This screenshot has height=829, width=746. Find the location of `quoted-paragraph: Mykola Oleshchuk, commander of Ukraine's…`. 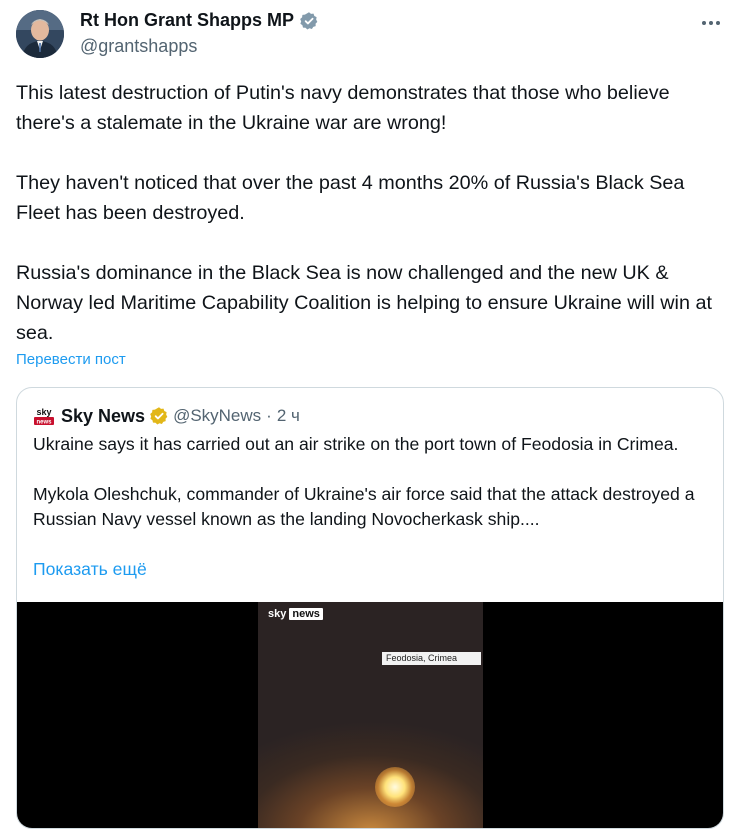

quoted-paragraph: Mykola Oleshchuk, commander of Ukraine's… is located at coordinates (364, 506).